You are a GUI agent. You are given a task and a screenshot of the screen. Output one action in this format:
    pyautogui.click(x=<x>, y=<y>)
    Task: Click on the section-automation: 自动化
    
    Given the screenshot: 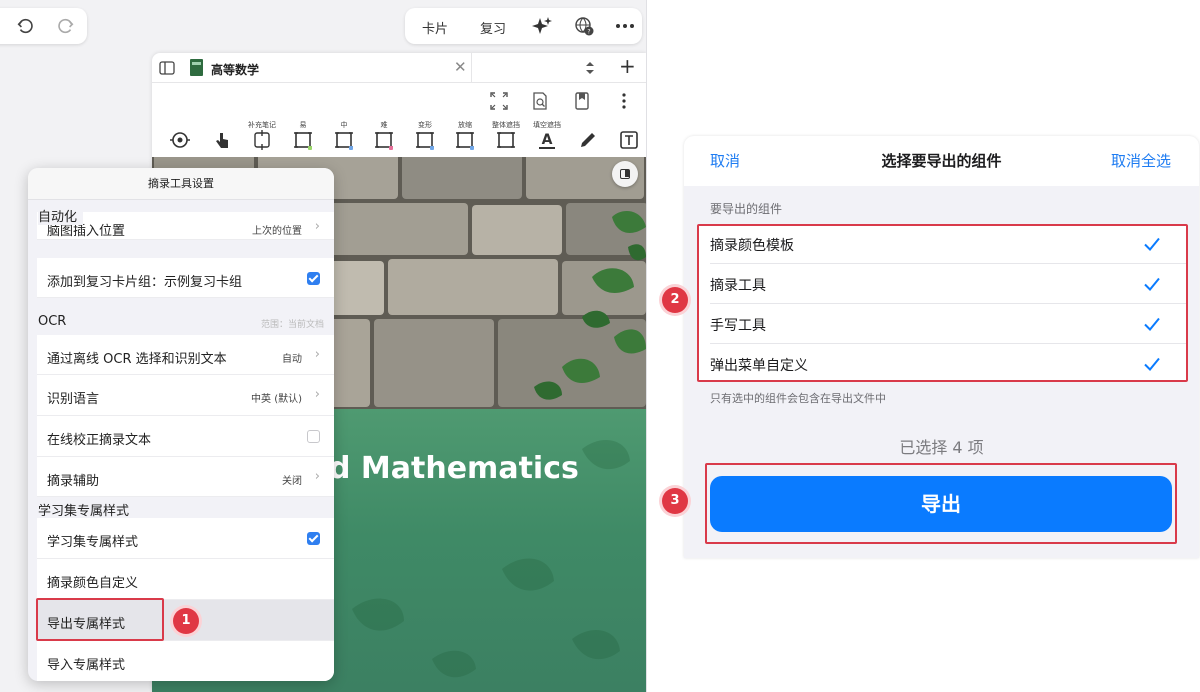 What is the action you would take?
    pyautogui.click(x=61, y=215)
    